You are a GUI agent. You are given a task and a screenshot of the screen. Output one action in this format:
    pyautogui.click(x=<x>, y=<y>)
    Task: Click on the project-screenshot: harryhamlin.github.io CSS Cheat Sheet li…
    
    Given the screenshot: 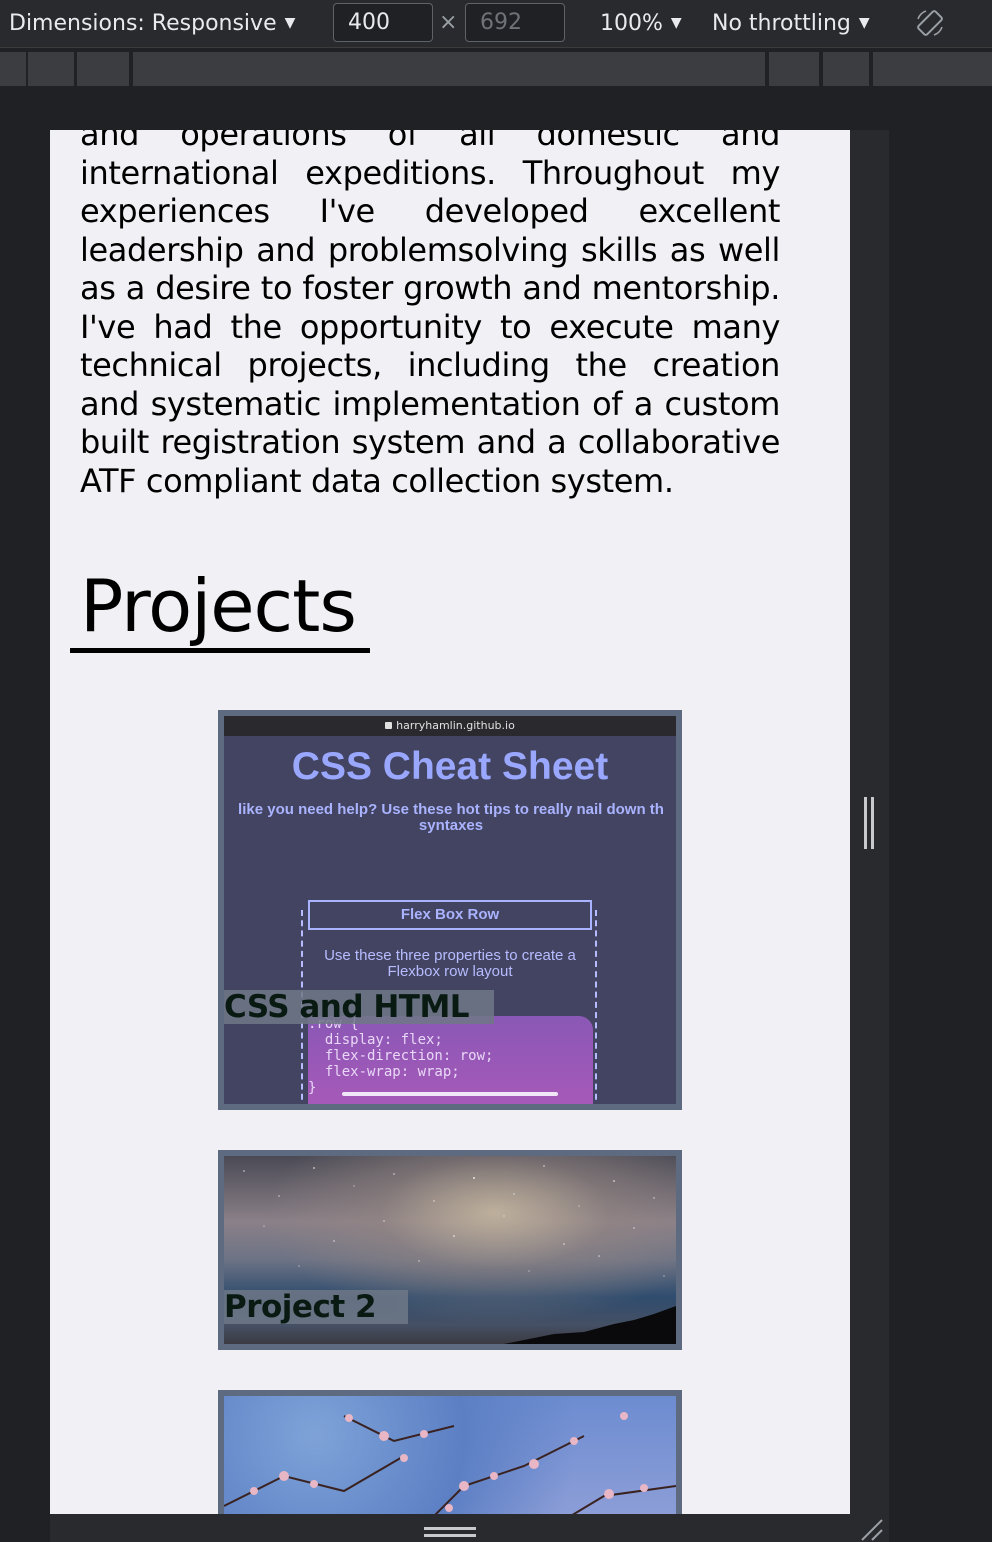 What is the action you would take?
    pyautogui.click(x=450, y=910)
    